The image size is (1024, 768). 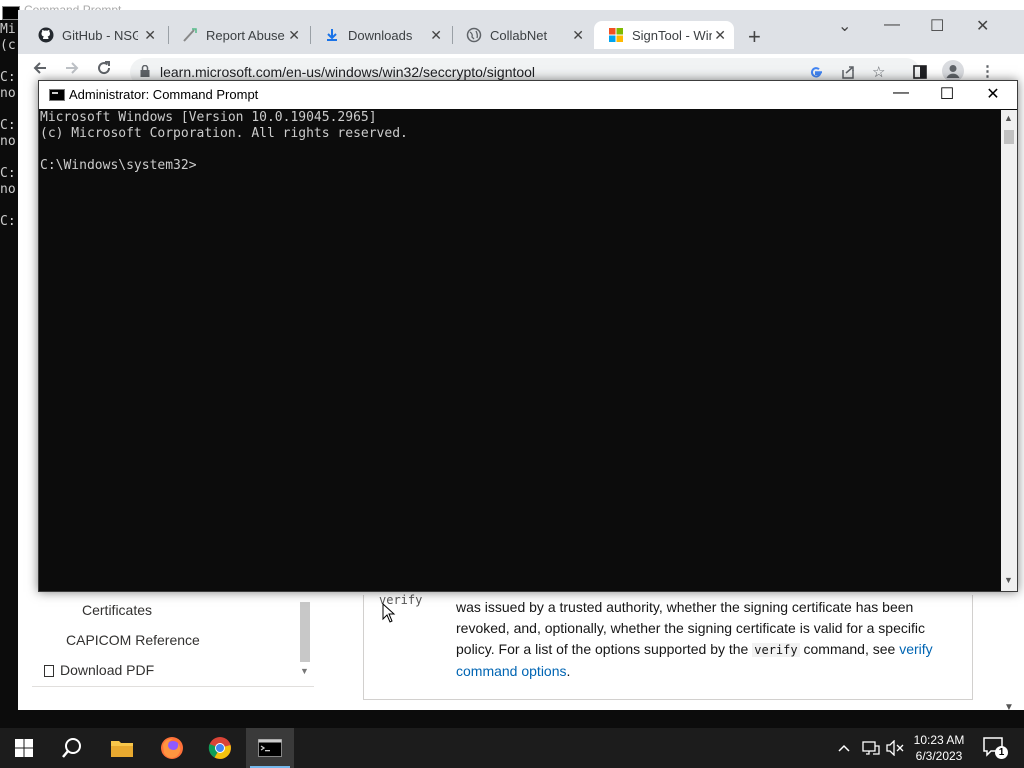 I want to click on toc-item-certificates: Certificates, so click(x=117, y=610).